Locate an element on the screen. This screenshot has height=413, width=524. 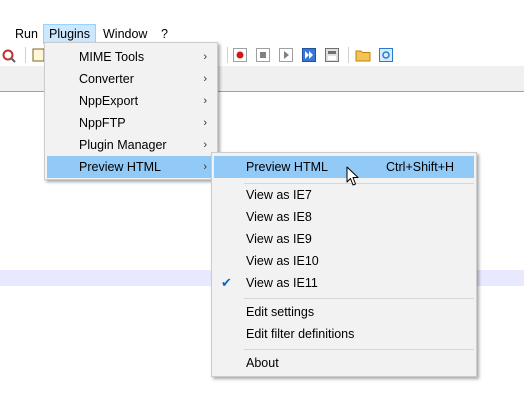
menu-item-edit-settings: Edit settings is located at coordinates (344, 312).